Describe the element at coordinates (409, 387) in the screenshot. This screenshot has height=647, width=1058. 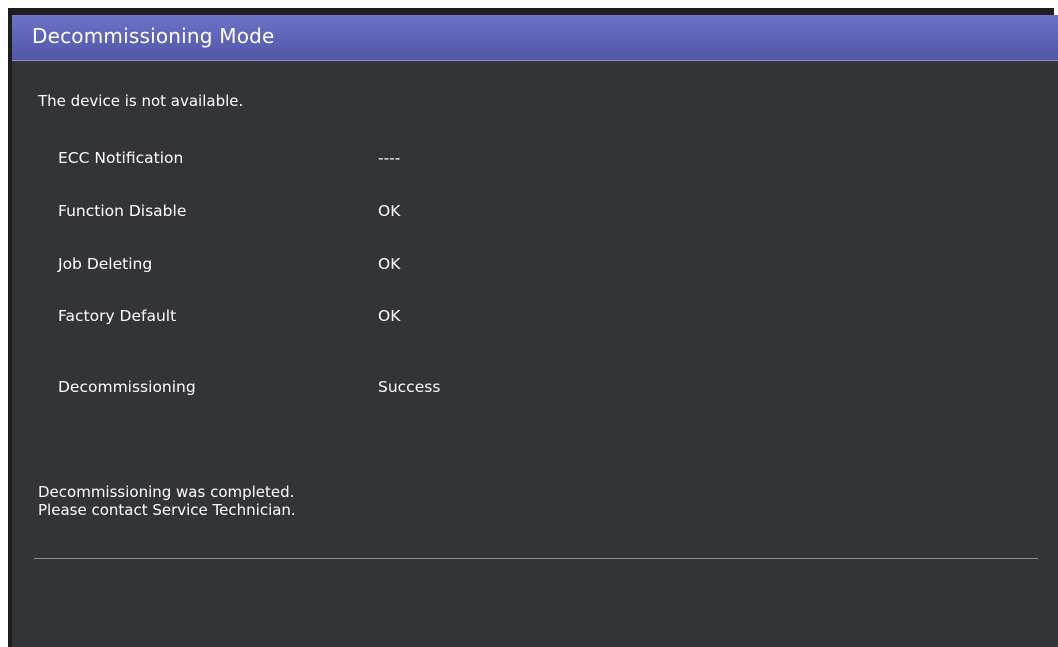
I see `status-row-value: Success` at that location.